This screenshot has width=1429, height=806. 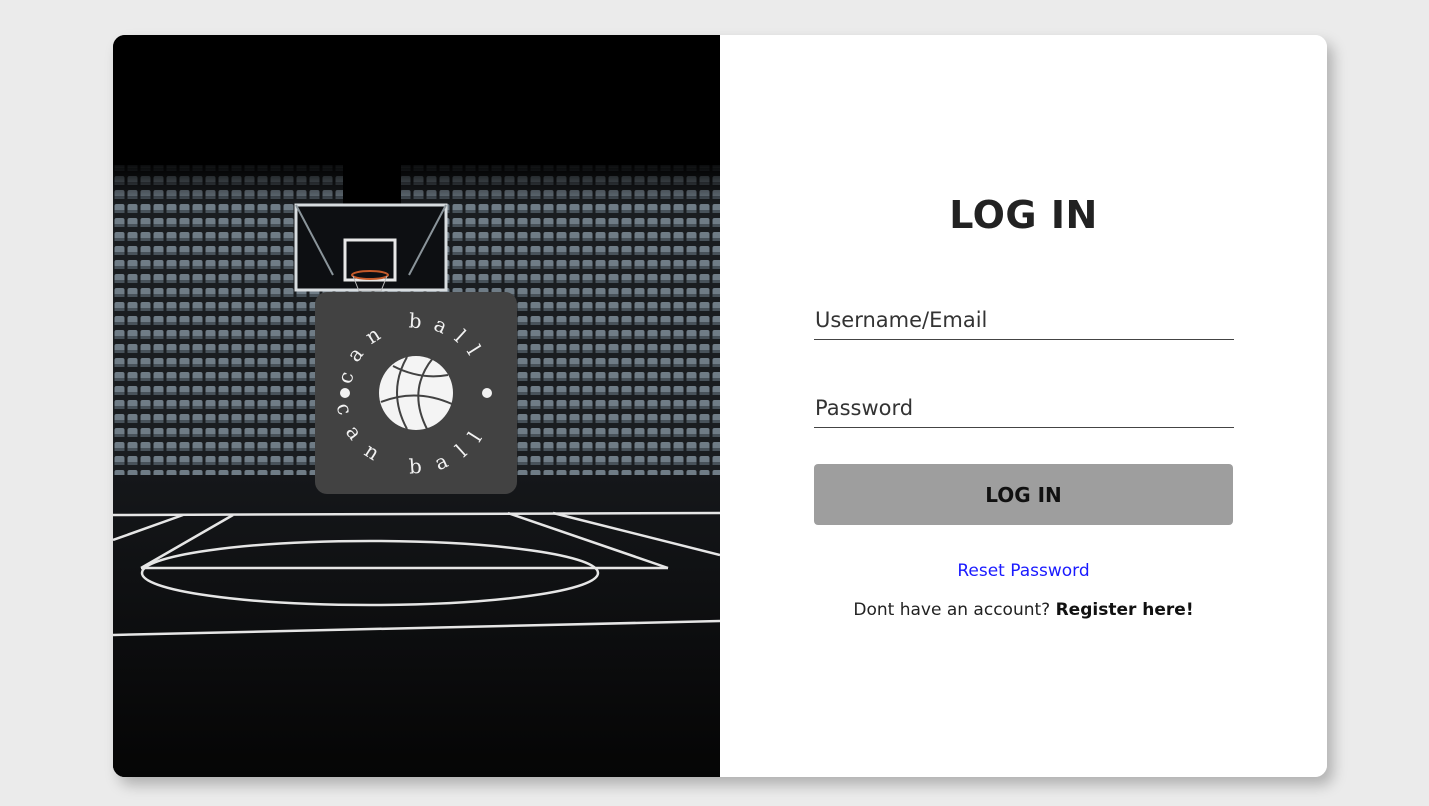 What do you see at coordinates (1023, 215) in the screenshot?
I see `page-title: LOG IN` at bounding box center [1023, 215].